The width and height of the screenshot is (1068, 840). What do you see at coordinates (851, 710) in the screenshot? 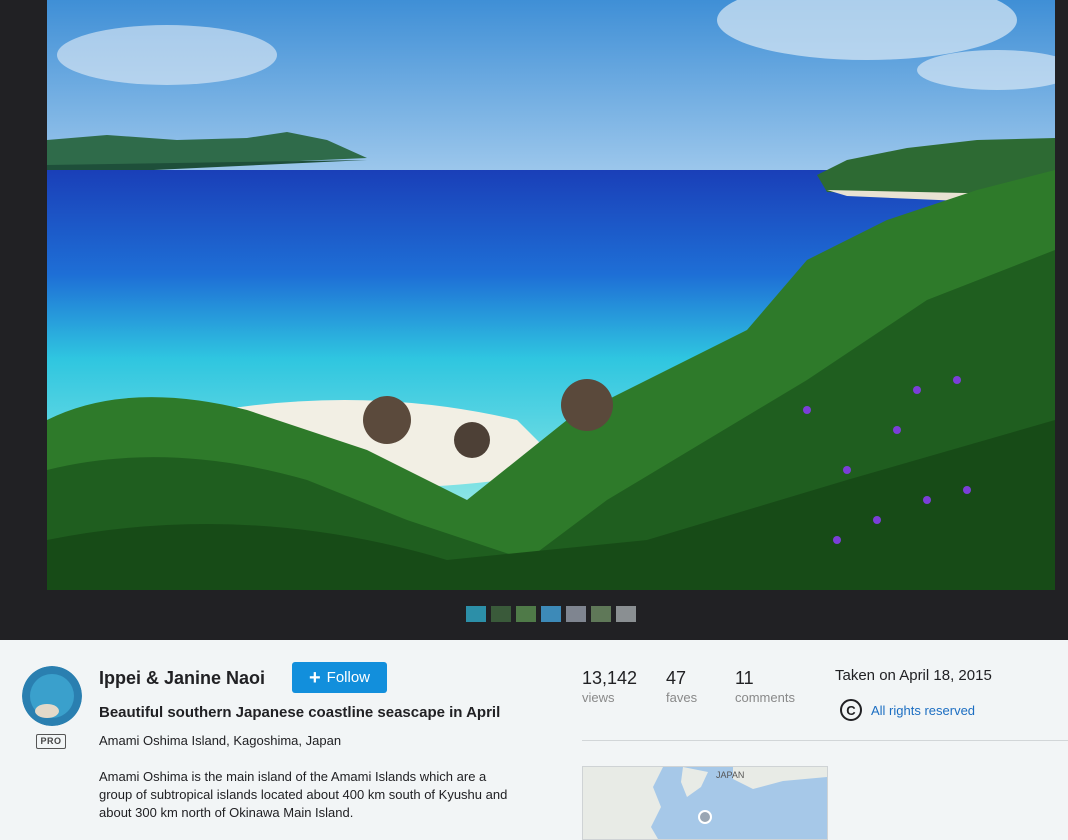
I see `copyright-icon: C` at bounding box center [851, 710].